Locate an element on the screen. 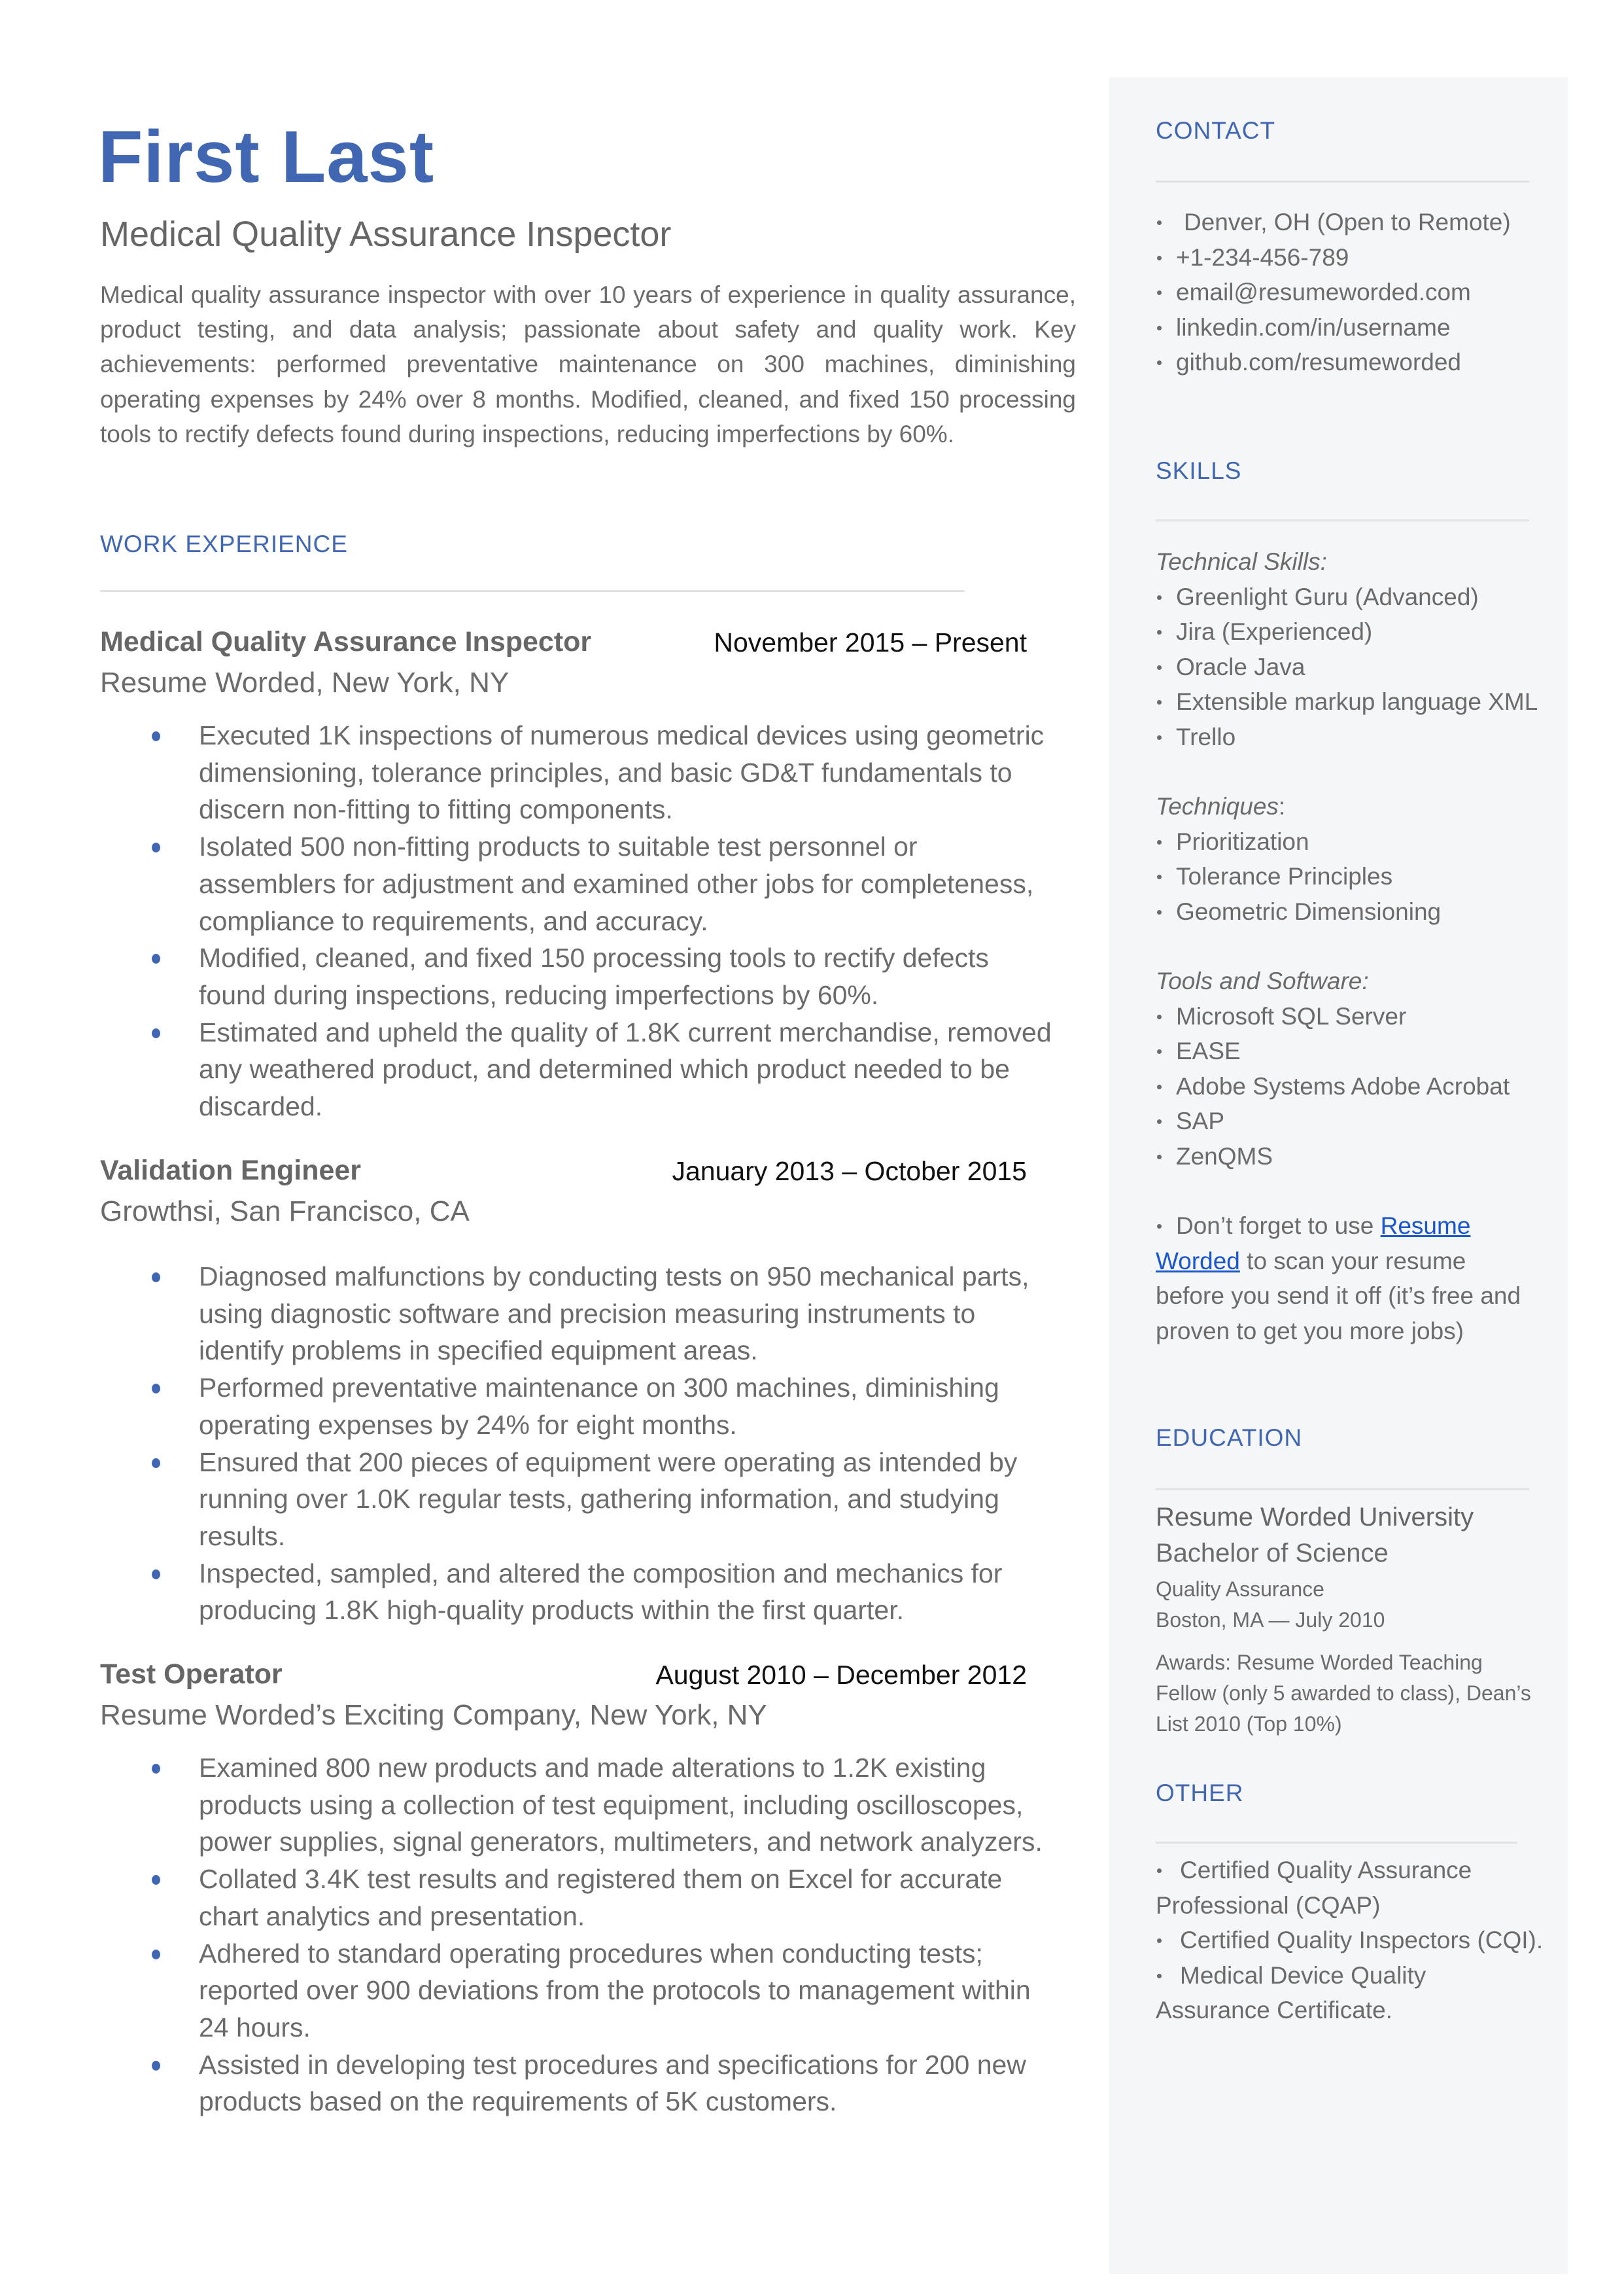  job-company: Resume Worded, New York, NY is located at coordinates (305, 683).